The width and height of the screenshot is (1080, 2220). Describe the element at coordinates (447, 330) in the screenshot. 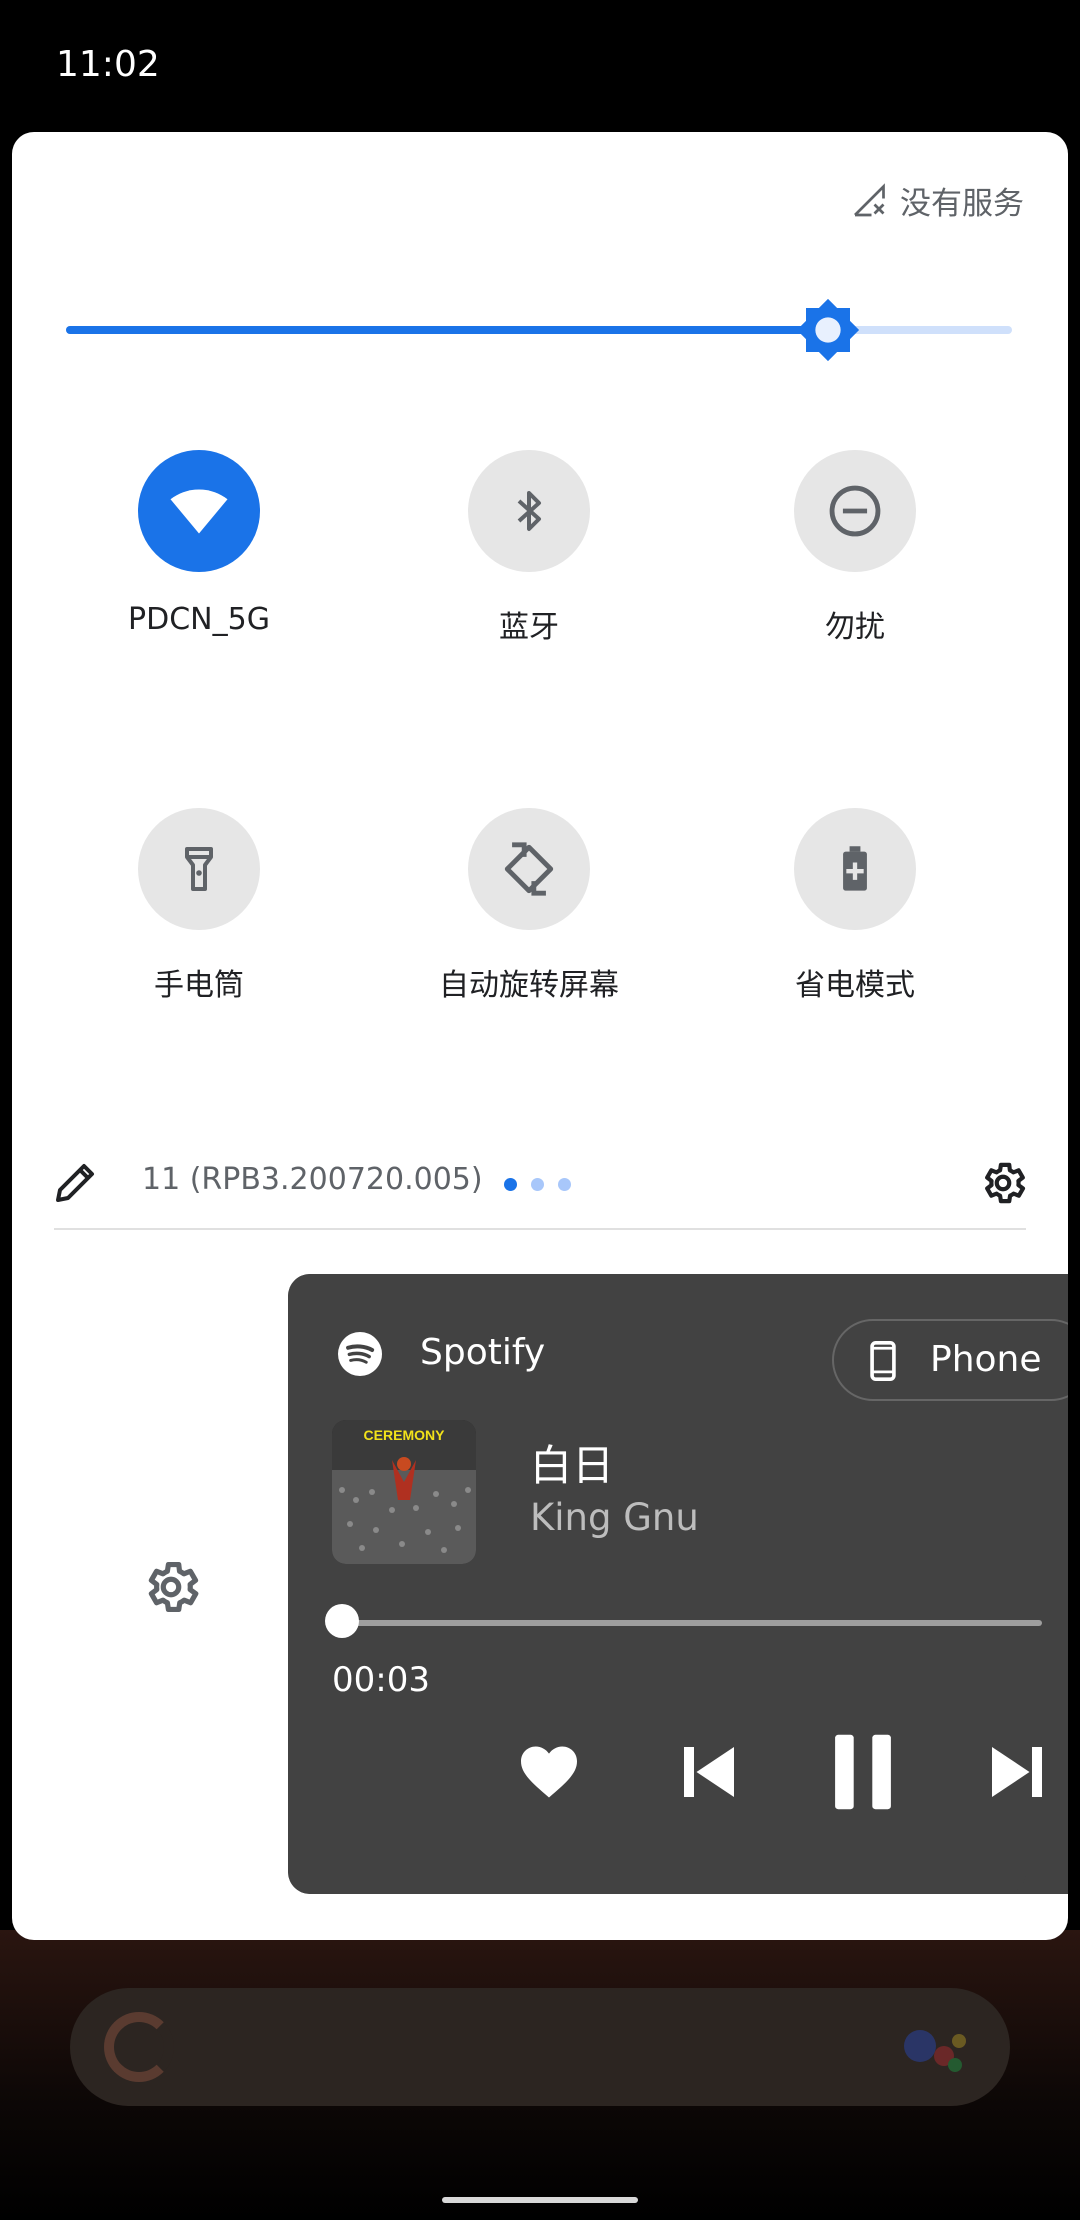

I see `brightness-slider-fill` at that location.